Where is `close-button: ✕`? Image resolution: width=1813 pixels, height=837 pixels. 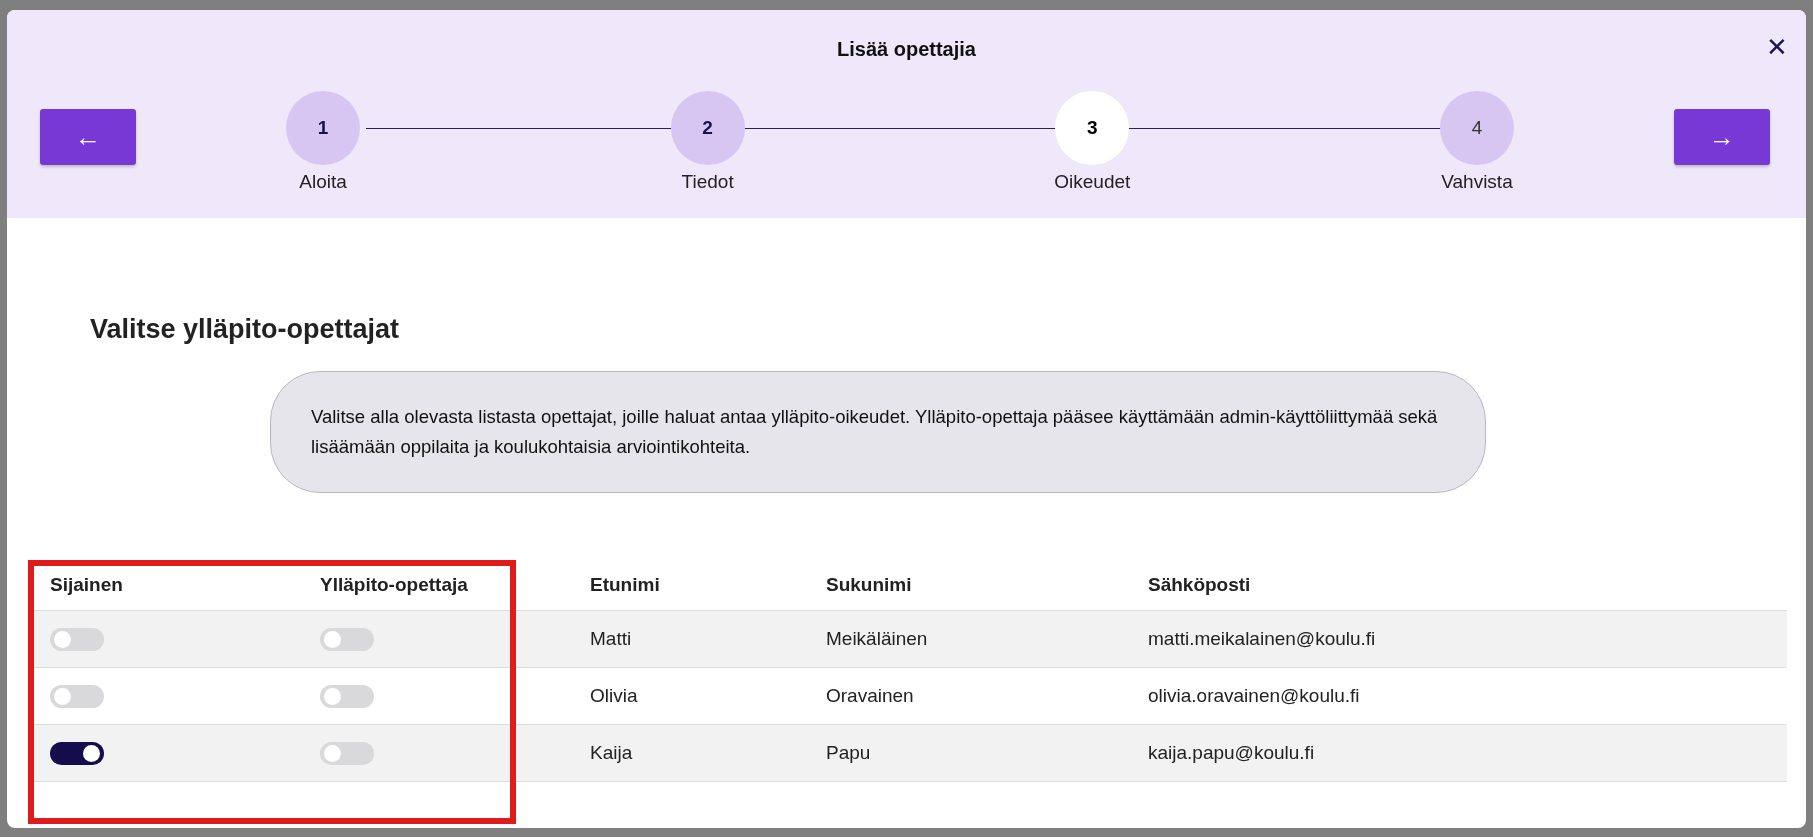 close-button: ✕ is located at coordinates (1777, 47).